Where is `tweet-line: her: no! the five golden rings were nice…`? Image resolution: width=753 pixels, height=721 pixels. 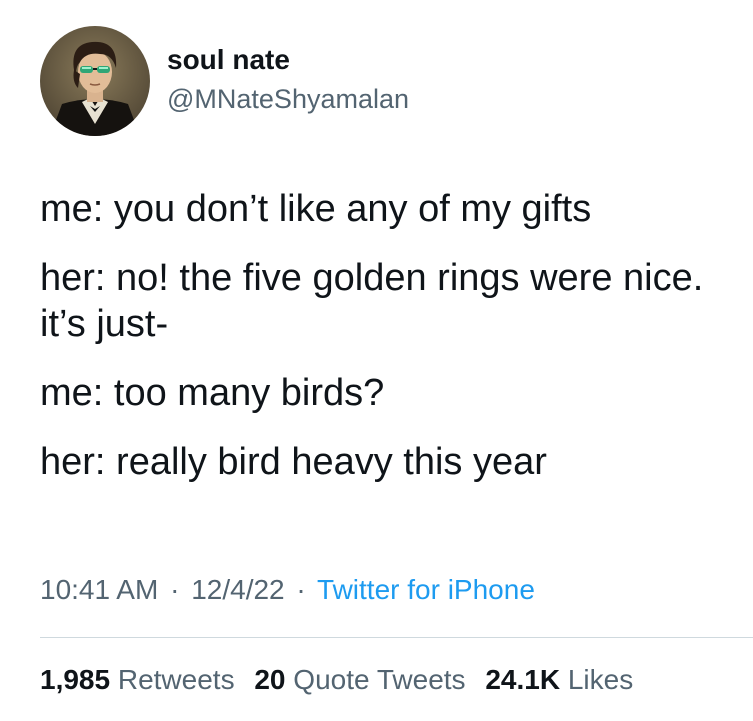
tweet-line: her: no! the five golden rings were nice… is located at coordinates (372, 301).